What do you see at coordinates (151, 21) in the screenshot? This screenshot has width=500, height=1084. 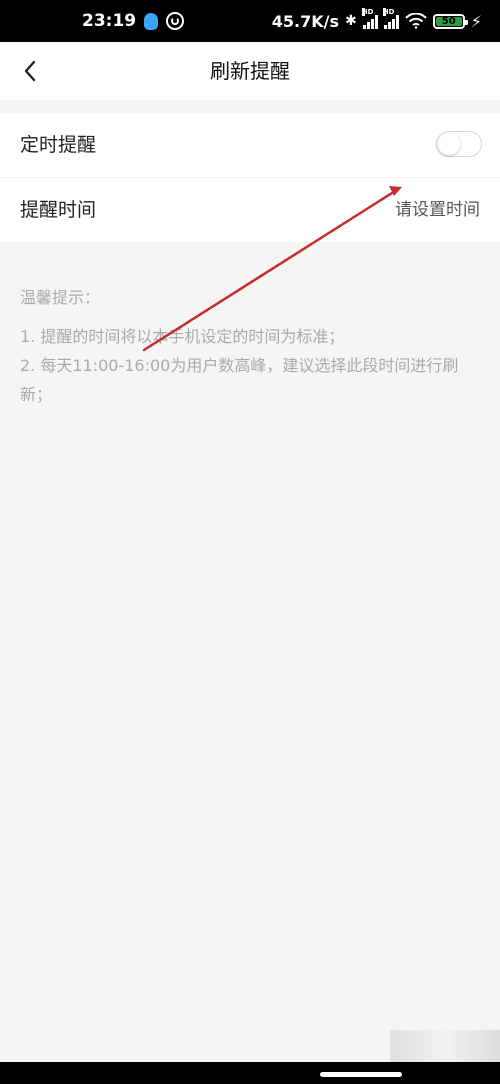 I see `qq-icon` at bounding box center [151, 21].